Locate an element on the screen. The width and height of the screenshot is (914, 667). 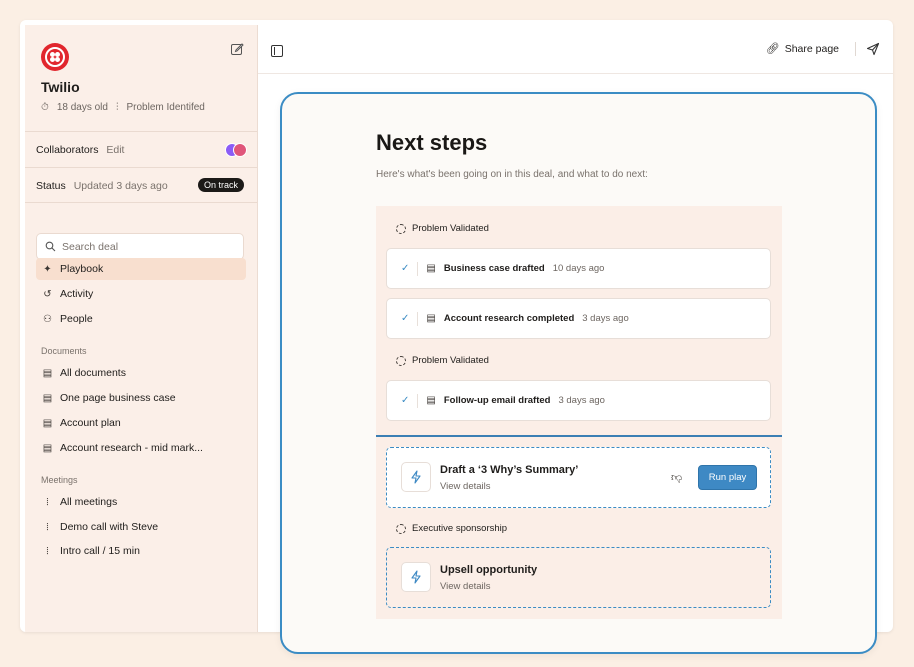
status-row: Status Updated 3 days ago is located at coordinates (102, 186).